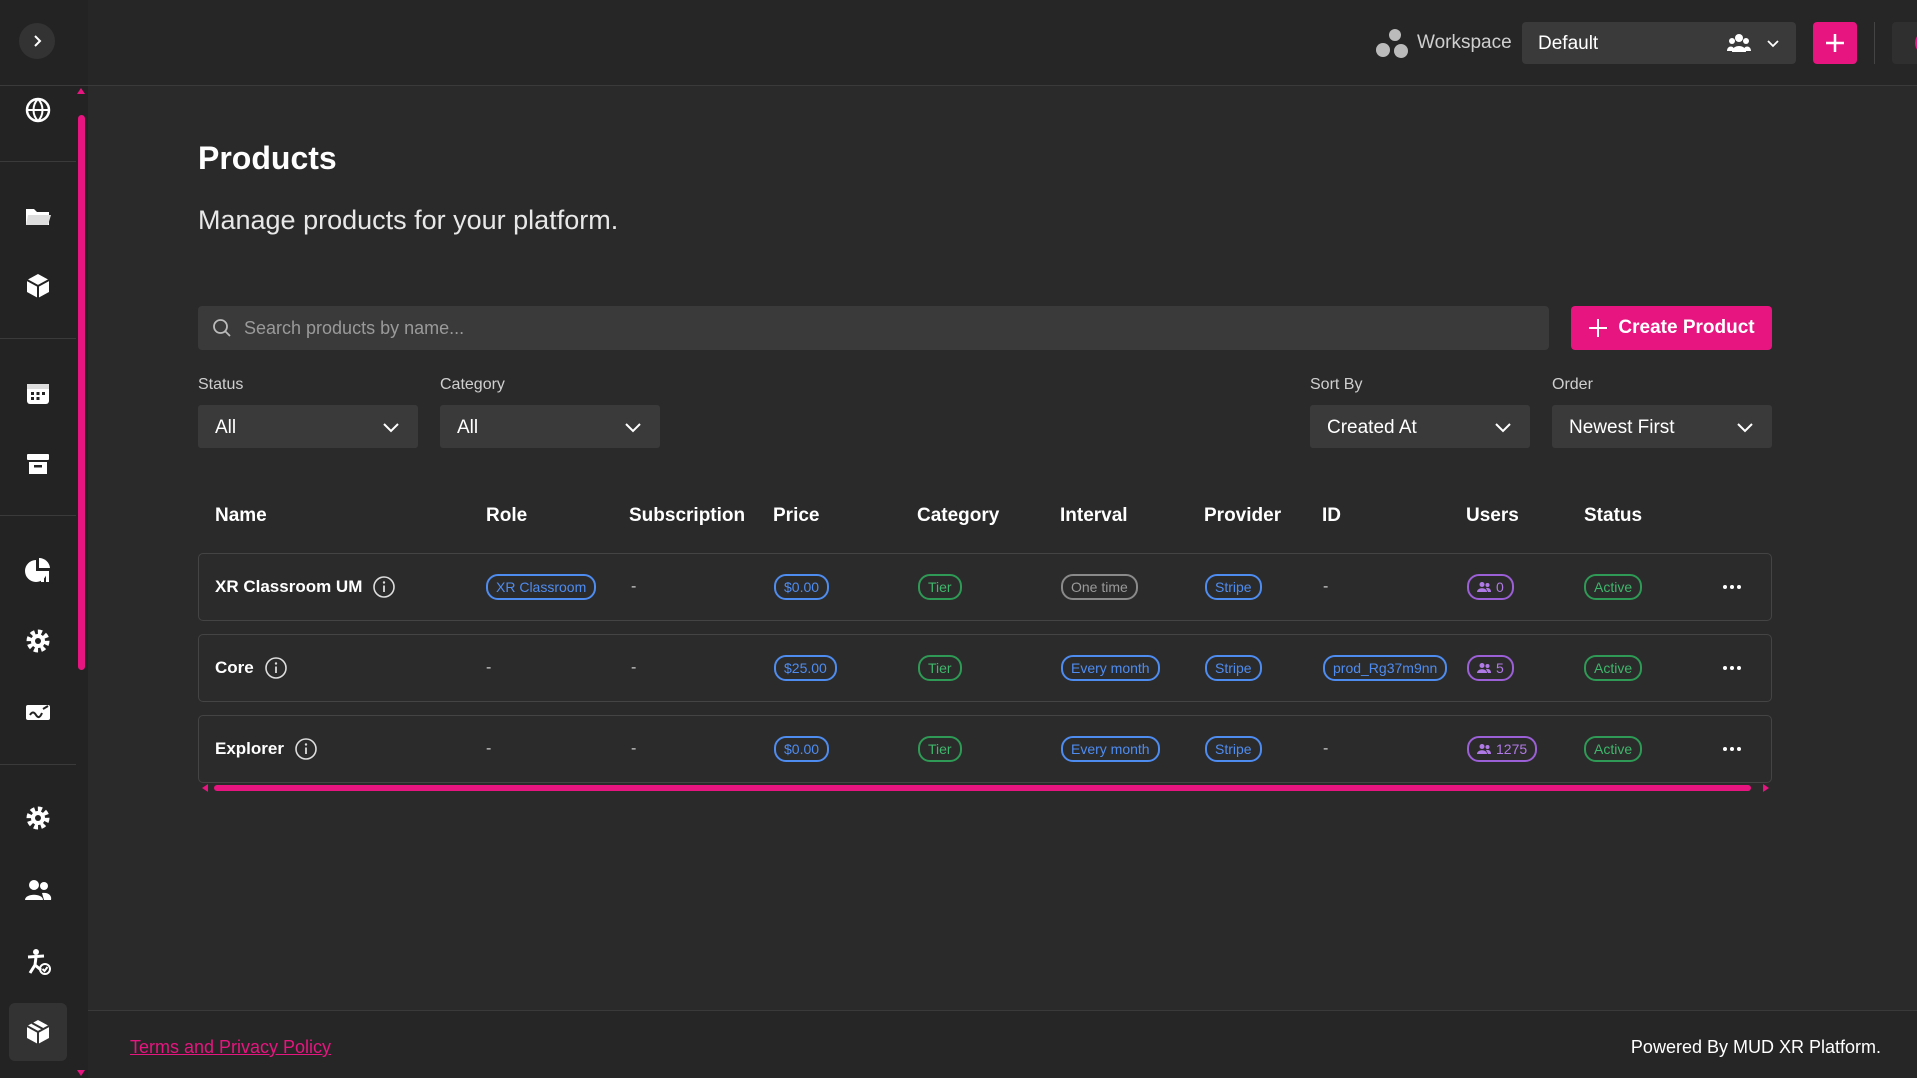 This screenshot has height=1078, width=1917. I want to click on category-filter-label: Category, so click(472, 384).